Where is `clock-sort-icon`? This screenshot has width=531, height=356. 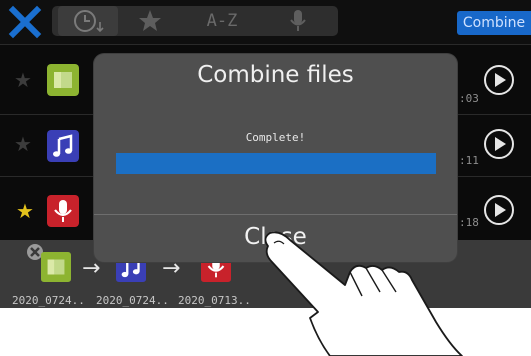
clock-sort-icon is located at coordinates (89, 21).